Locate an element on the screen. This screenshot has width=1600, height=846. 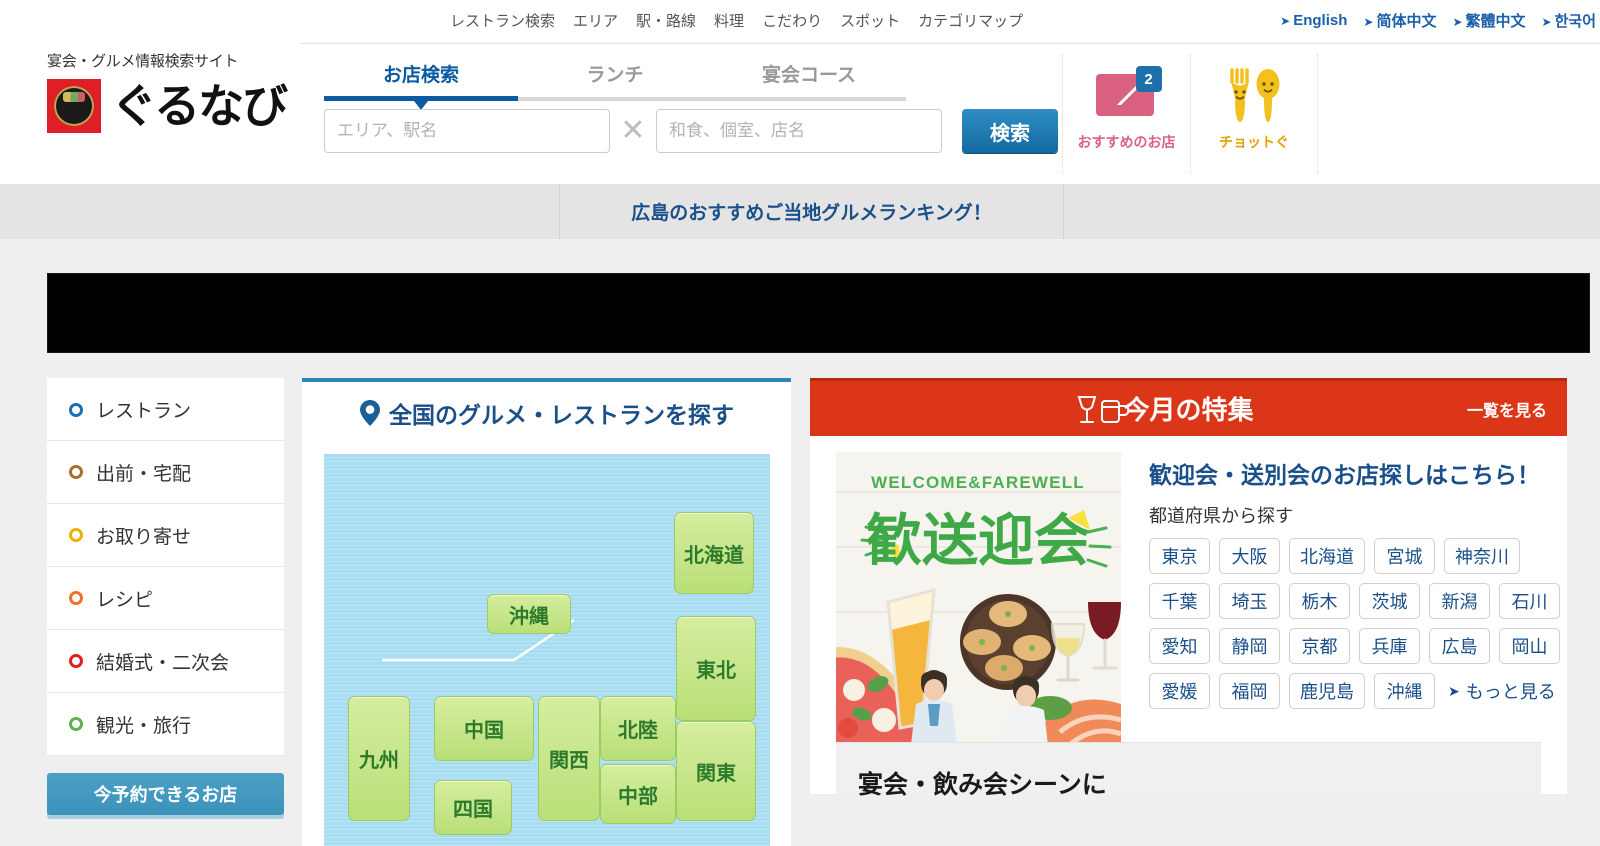
sidebar-item-label: お取り寄せ is located at coordinates (144, 537).